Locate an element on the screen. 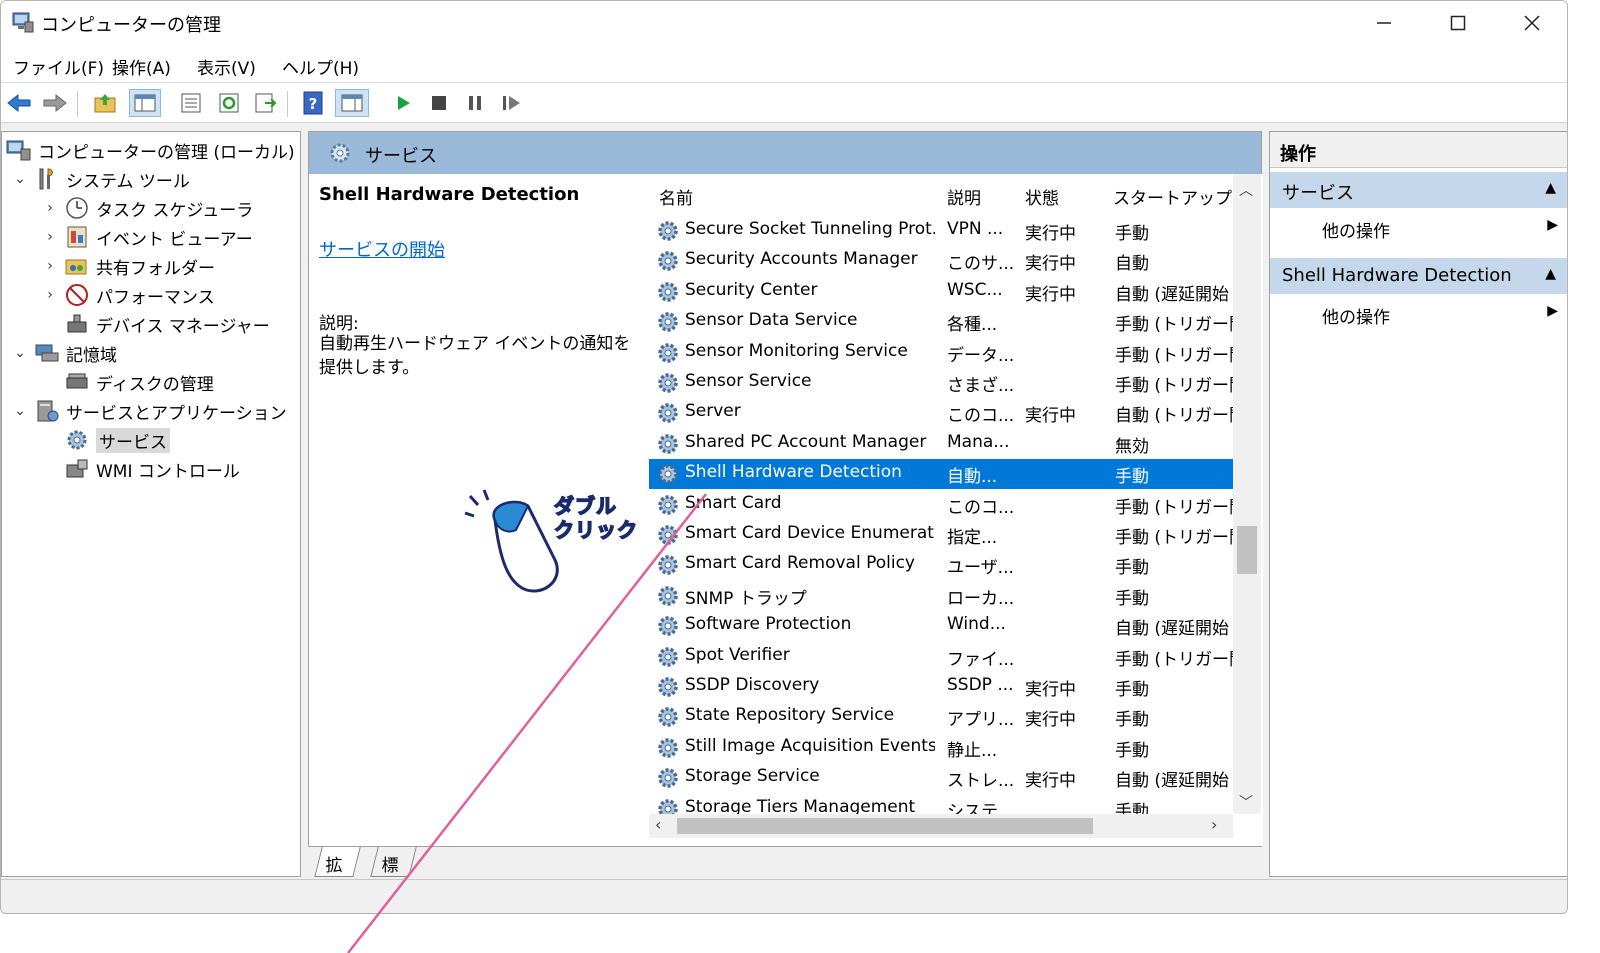 The height and width of the screenshot is (953, 1600). annotation-overlay is located at coordinates (527, 721).